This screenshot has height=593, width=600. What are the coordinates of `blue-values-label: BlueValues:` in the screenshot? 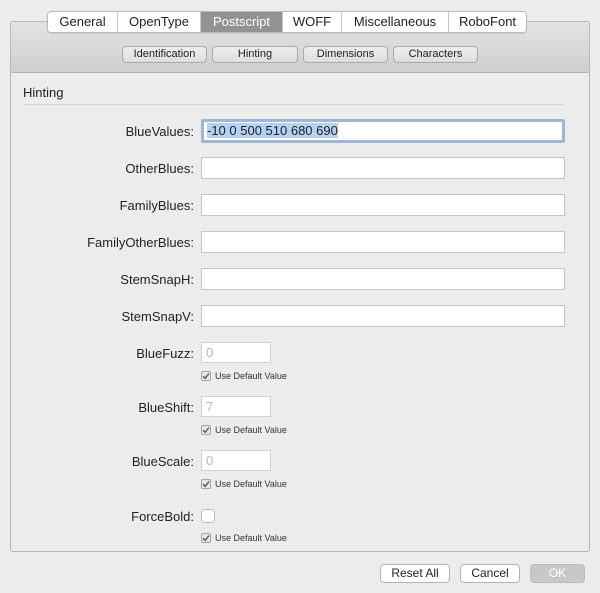 It's located at (159, 131).